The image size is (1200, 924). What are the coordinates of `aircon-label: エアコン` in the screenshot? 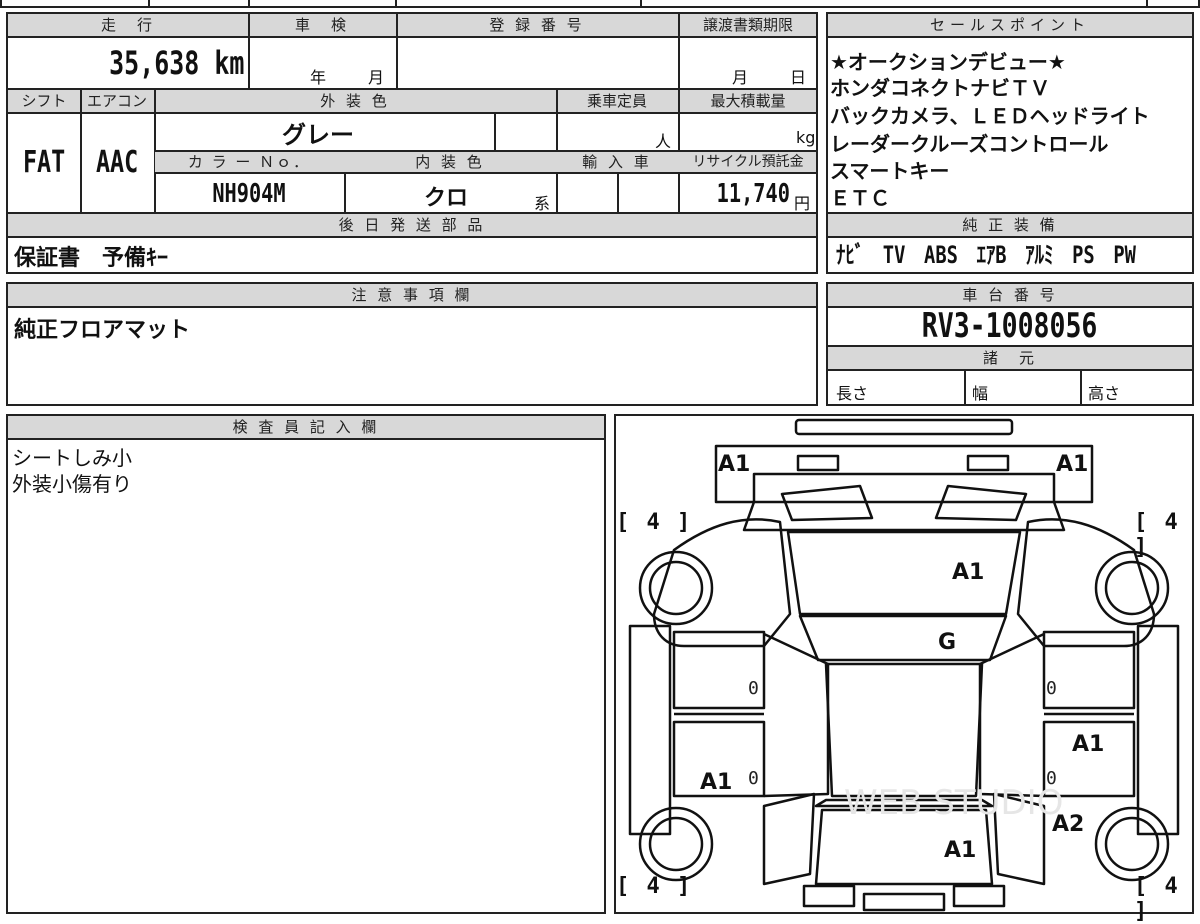 It's located at (116, 101).